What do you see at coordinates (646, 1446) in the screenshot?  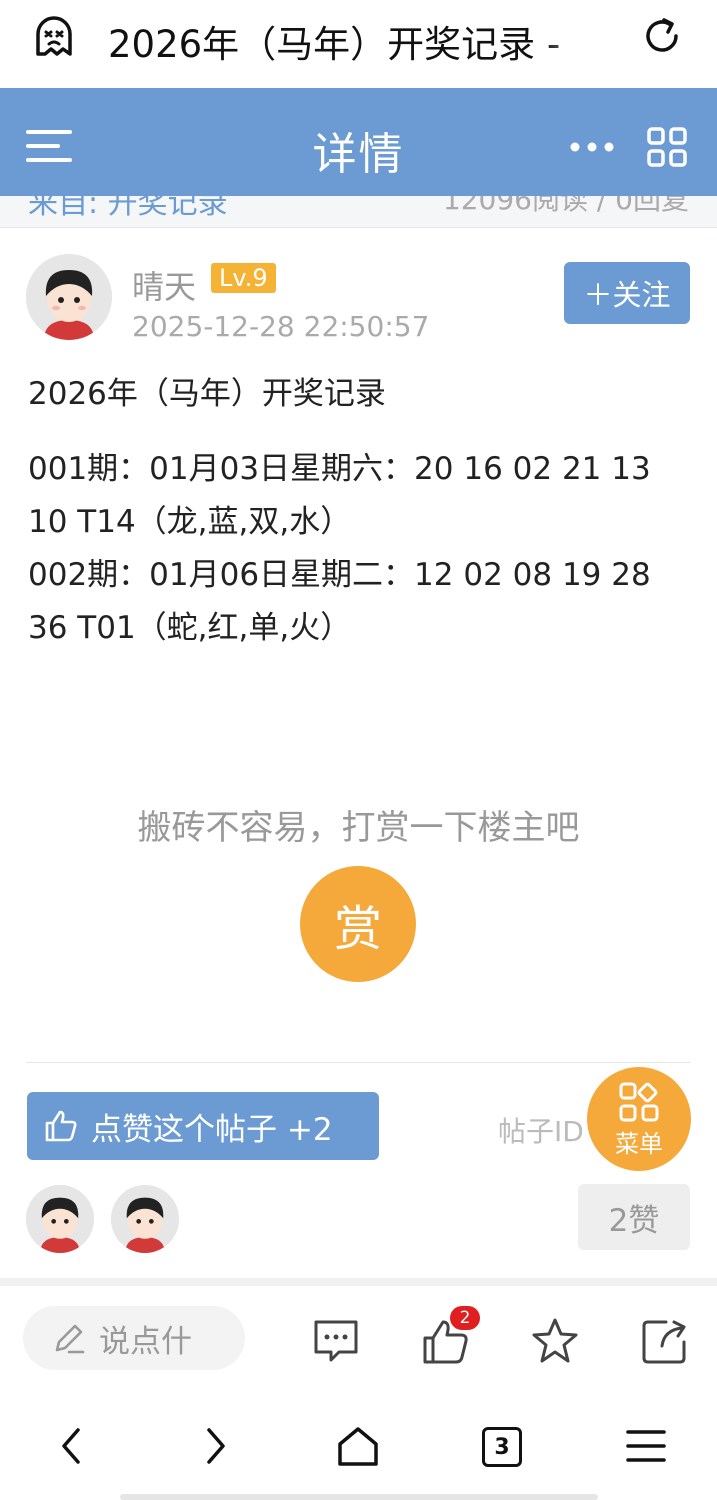 I see `browser-menu-icon` at bounding box center [646, 1446].